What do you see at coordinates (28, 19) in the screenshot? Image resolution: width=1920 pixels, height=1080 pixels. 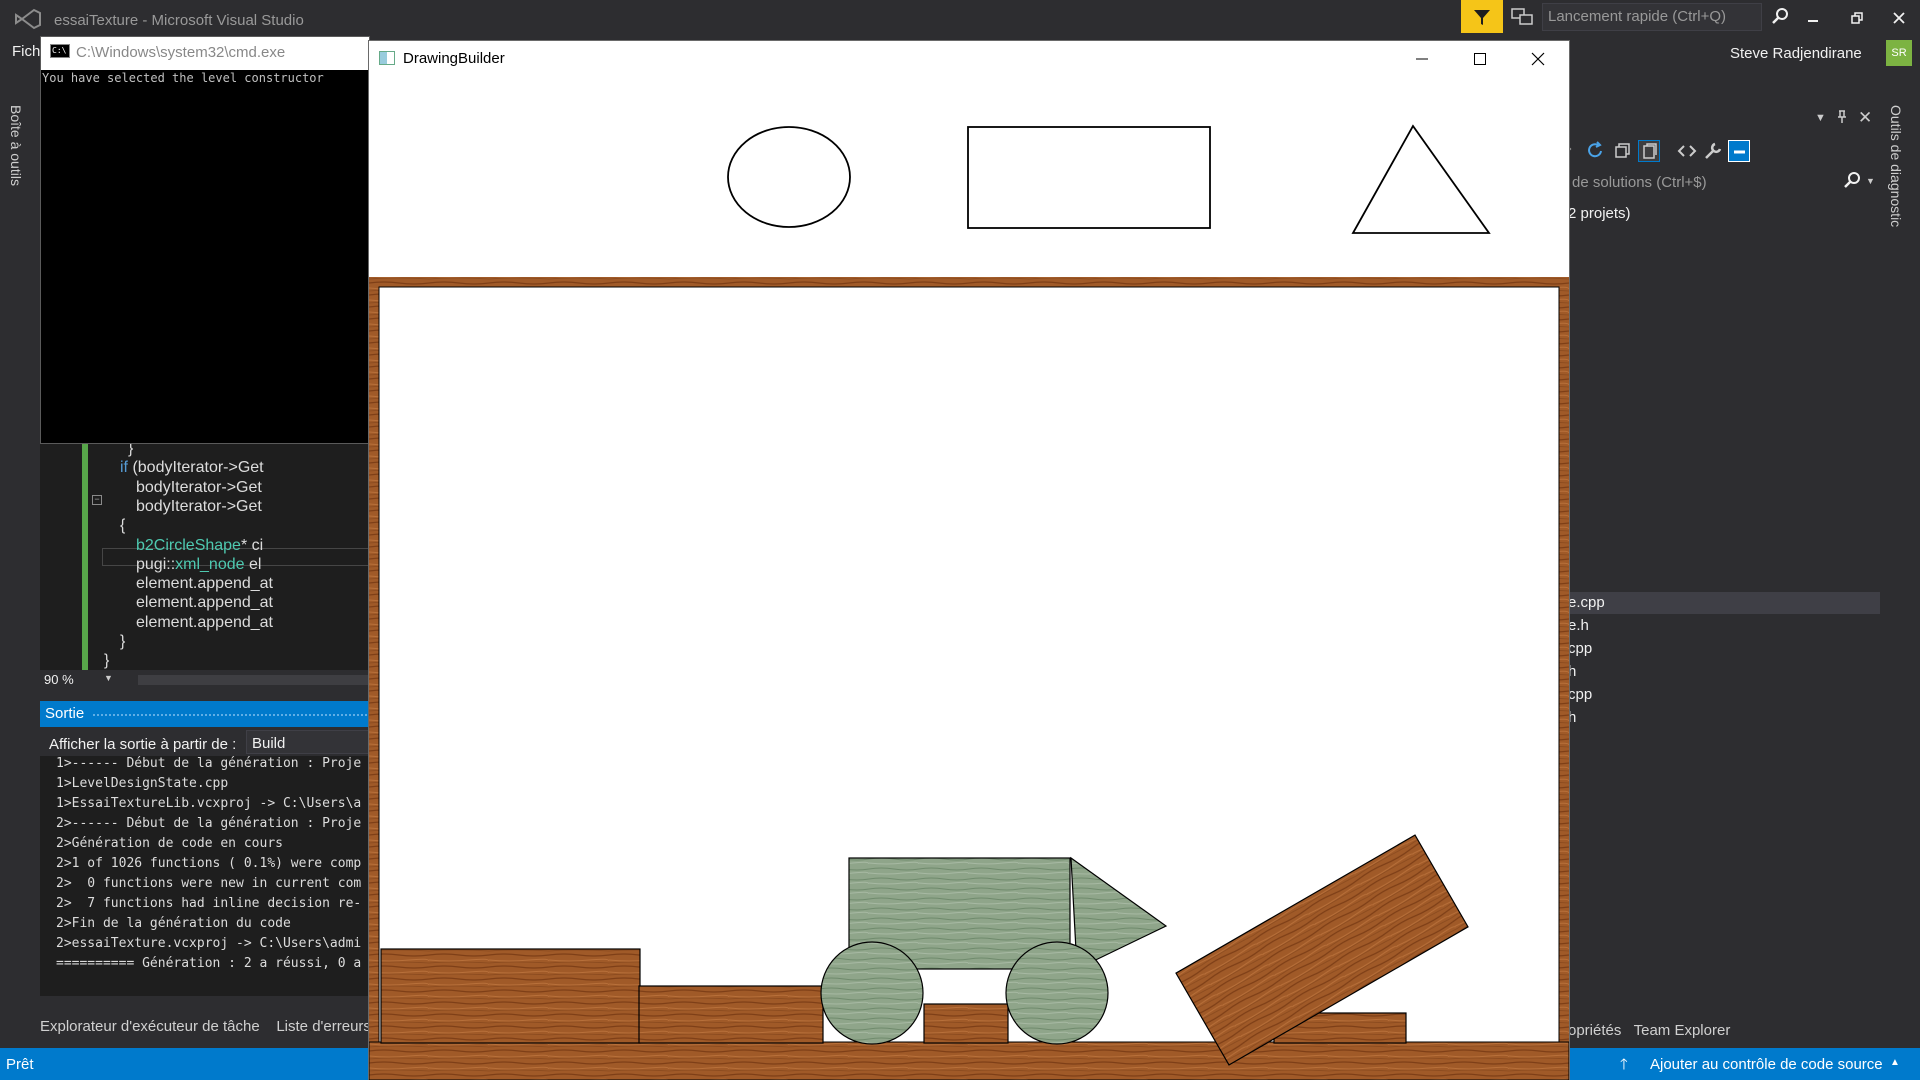 I see `visual-studio-logo-icon` at bounding box center [28, 19].